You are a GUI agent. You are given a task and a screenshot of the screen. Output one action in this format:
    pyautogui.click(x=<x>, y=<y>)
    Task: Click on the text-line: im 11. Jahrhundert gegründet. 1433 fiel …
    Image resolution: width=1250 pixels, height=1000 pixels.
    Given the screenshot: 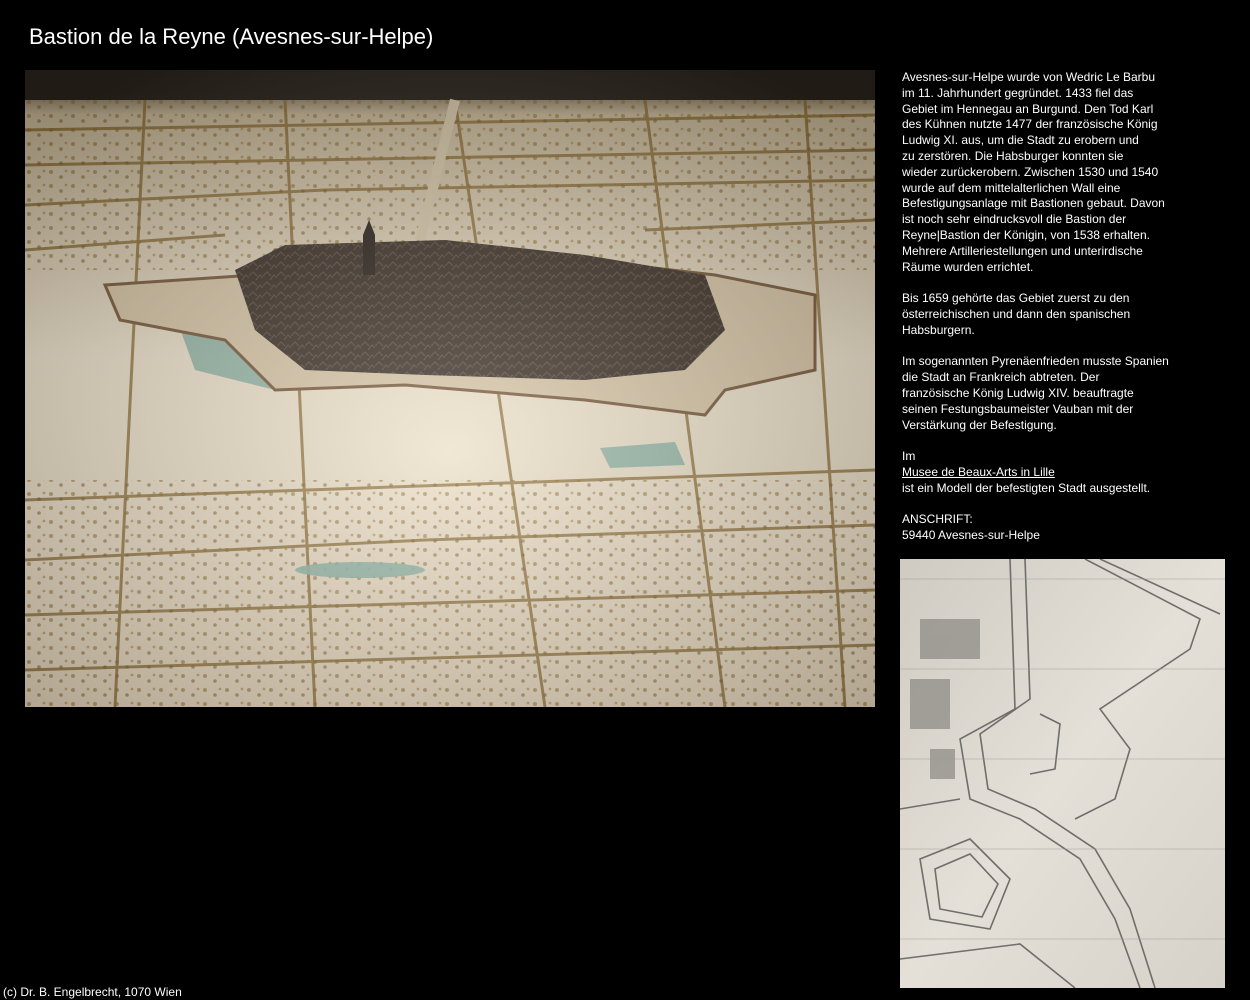 What is the action you would take?
    pyautogui.click(x=1018, y=92)
    